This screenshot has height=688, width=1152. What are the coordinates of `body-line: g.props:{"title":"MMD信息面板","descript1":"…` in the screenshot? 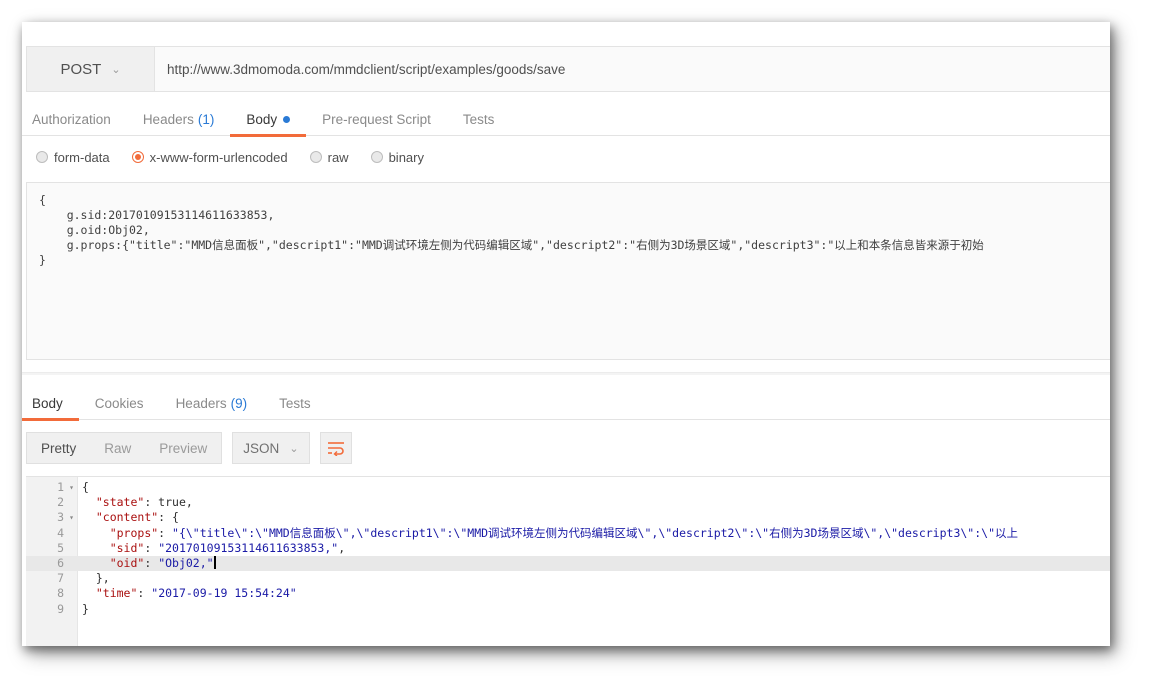 It's located at (511, 245).